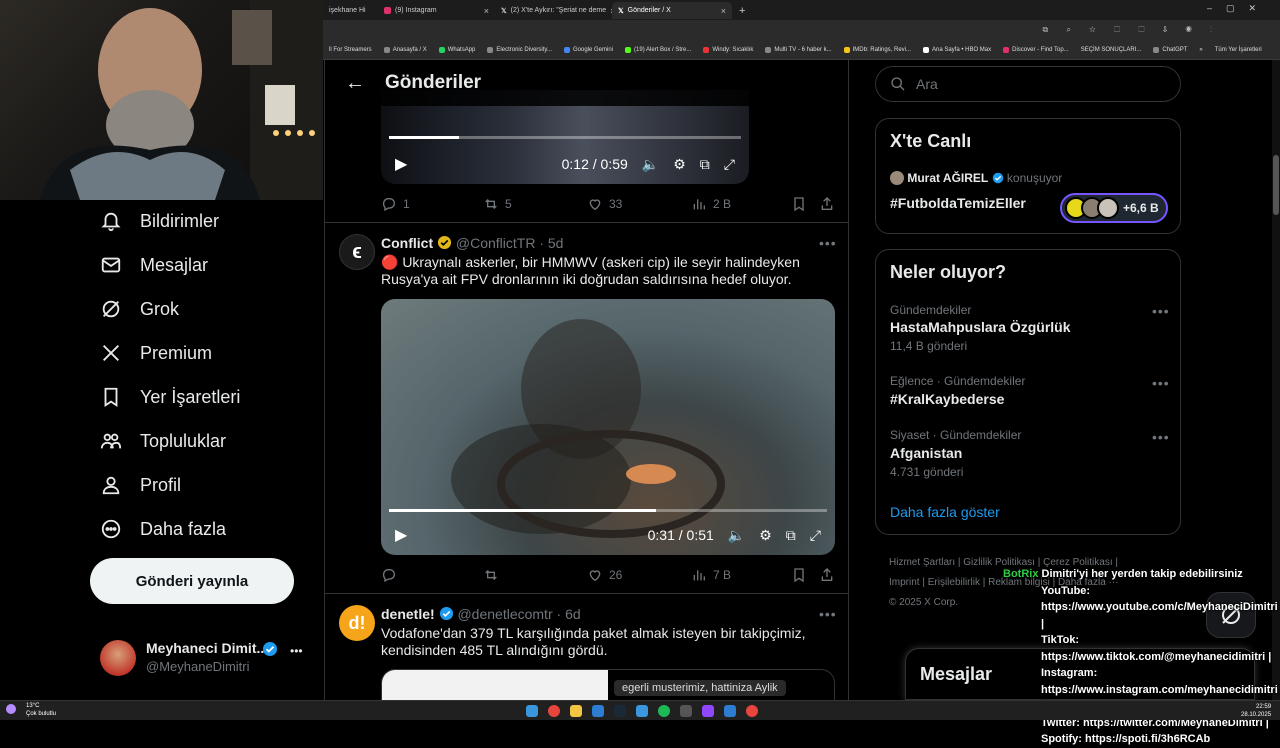 This screenshot has width=1280, height=748. What do you see at coordinates (139, 309) in the screenshot?
I see `sidebar-item-grok: Grok` at bounding box center [139, 309].